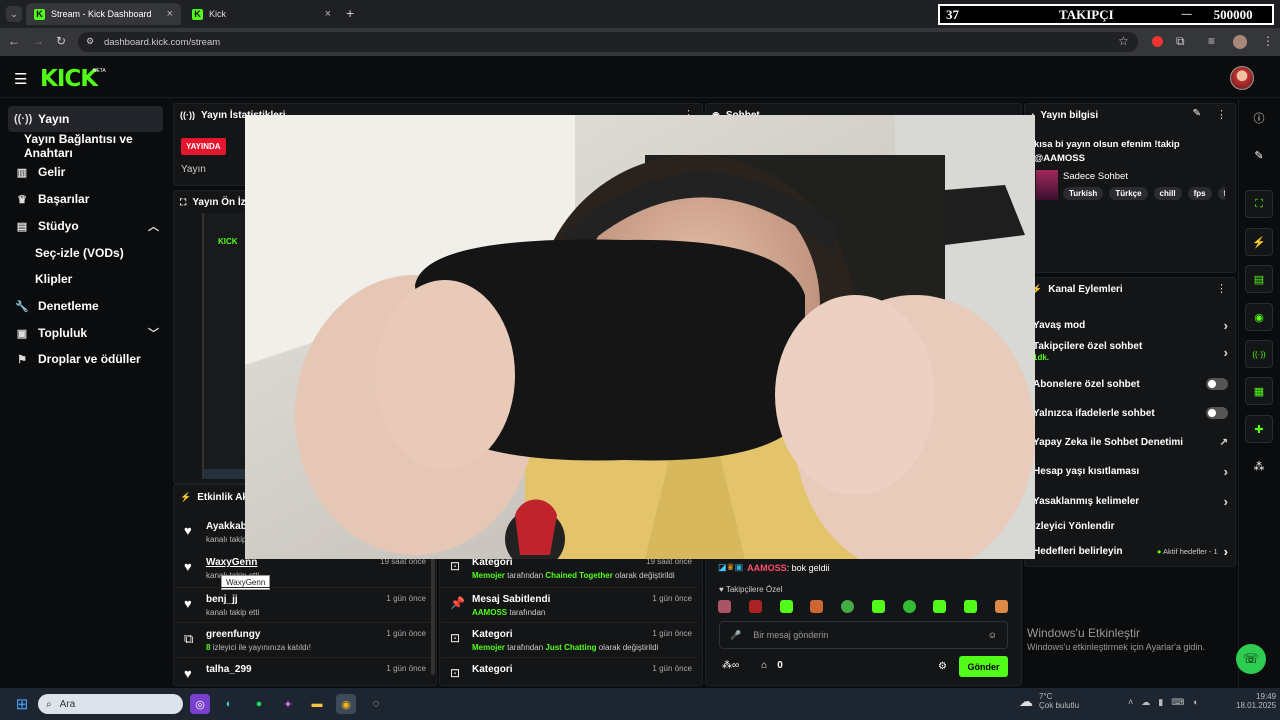 The image size is (1280, 720). Describe the element at coordinates (1083, 193) in the screenshot. I see `tag: Turkish` at that location.